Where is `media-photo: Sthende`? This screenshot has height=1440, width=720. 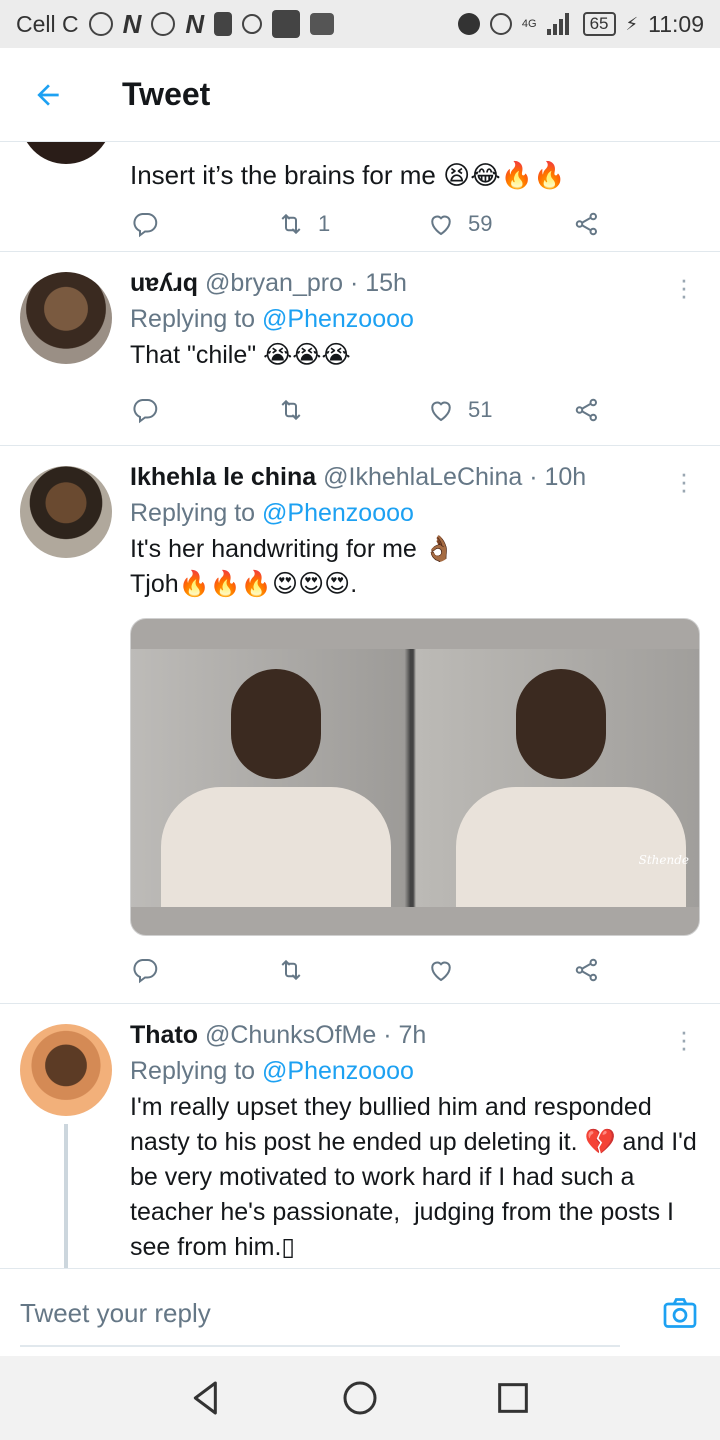 media-photo: Sthende is located at coordinates (415, 778).